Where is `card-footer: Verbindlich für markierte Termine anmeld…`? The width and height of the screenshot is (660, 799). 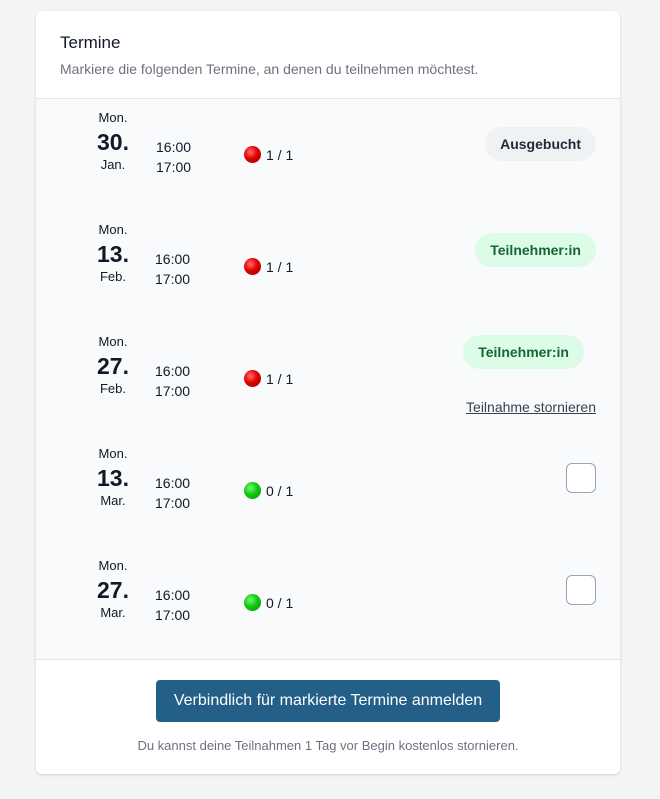 card-footer: Verbindlich für markierte Termine anmeld… is located at coordinates (328, 706).